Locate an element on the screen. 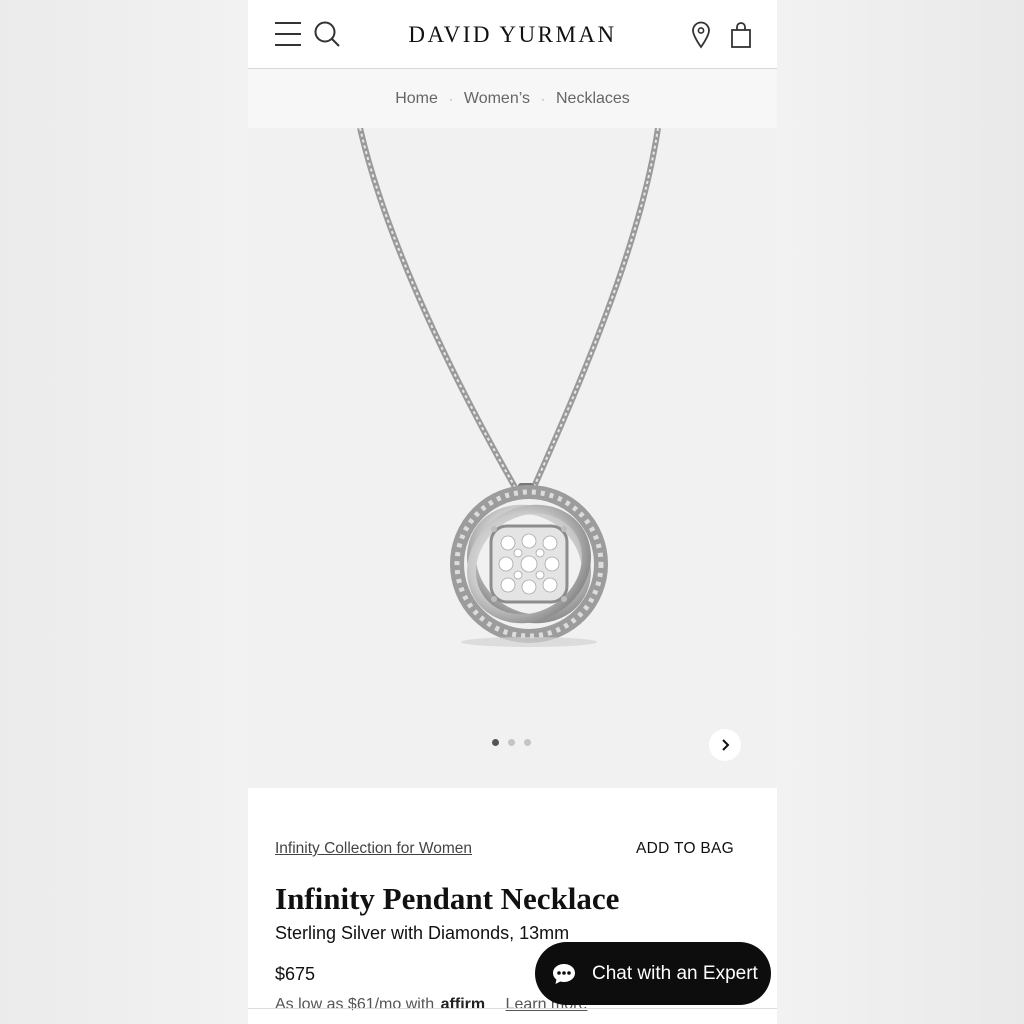 The image size is (1024, 1024). breadcrumb-womens: Women’s is located at coordinates (497, 99).